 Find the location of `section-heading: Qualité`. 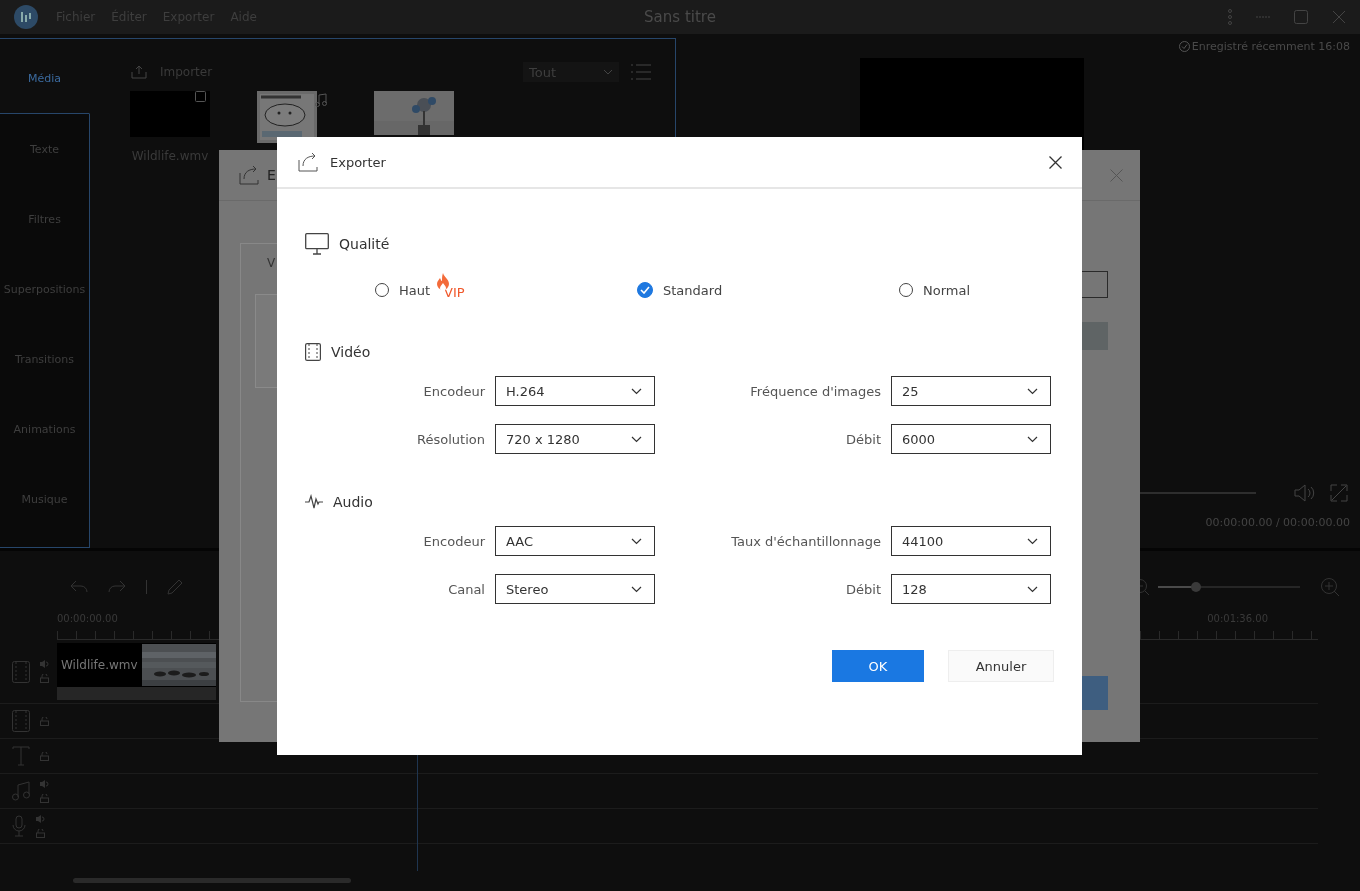

section-heading: Qualité is located at coordinates (364, 244).